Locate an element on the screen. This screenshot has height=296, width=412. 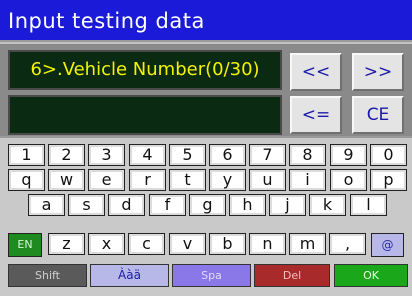
at-key: @ is located at coordinates (387, 245).